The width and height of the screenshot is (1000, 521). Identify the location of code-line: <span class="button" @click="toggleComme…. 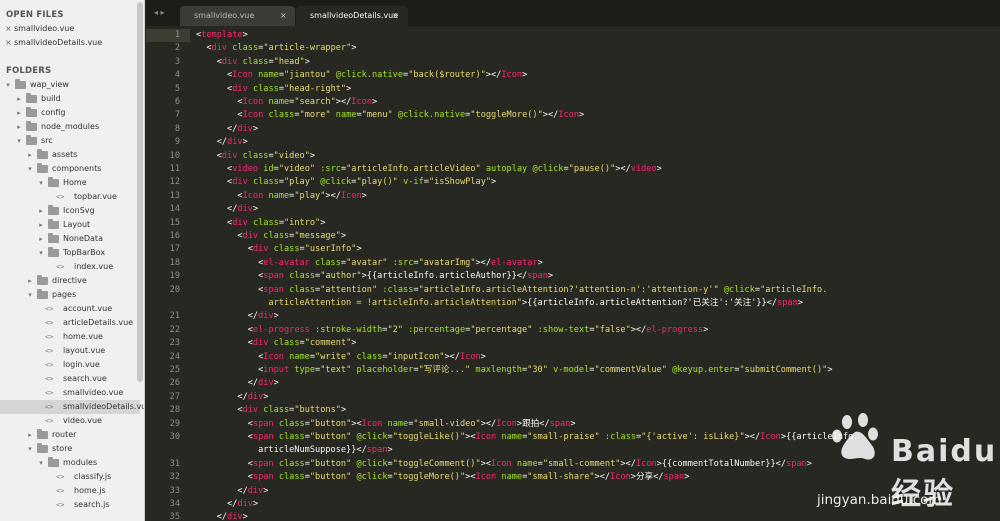
(504, 464).